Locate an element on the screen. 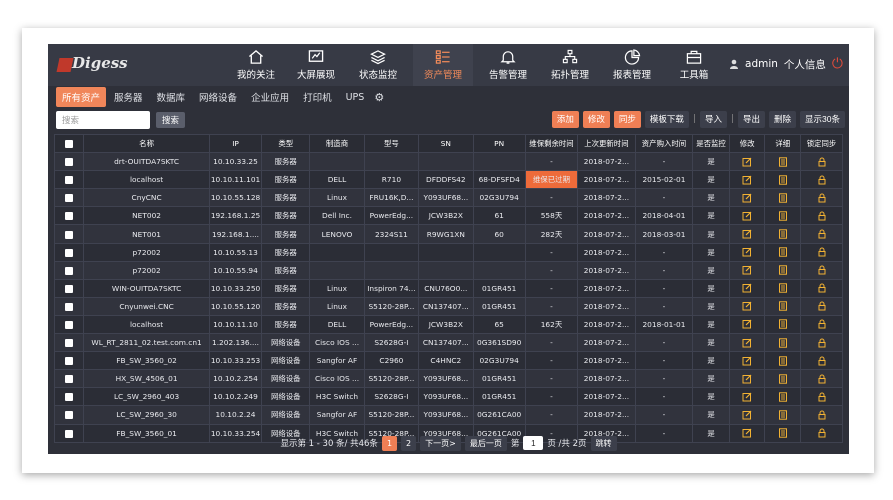  subtab-2: 数据库 is located at coordinates (171, 97).